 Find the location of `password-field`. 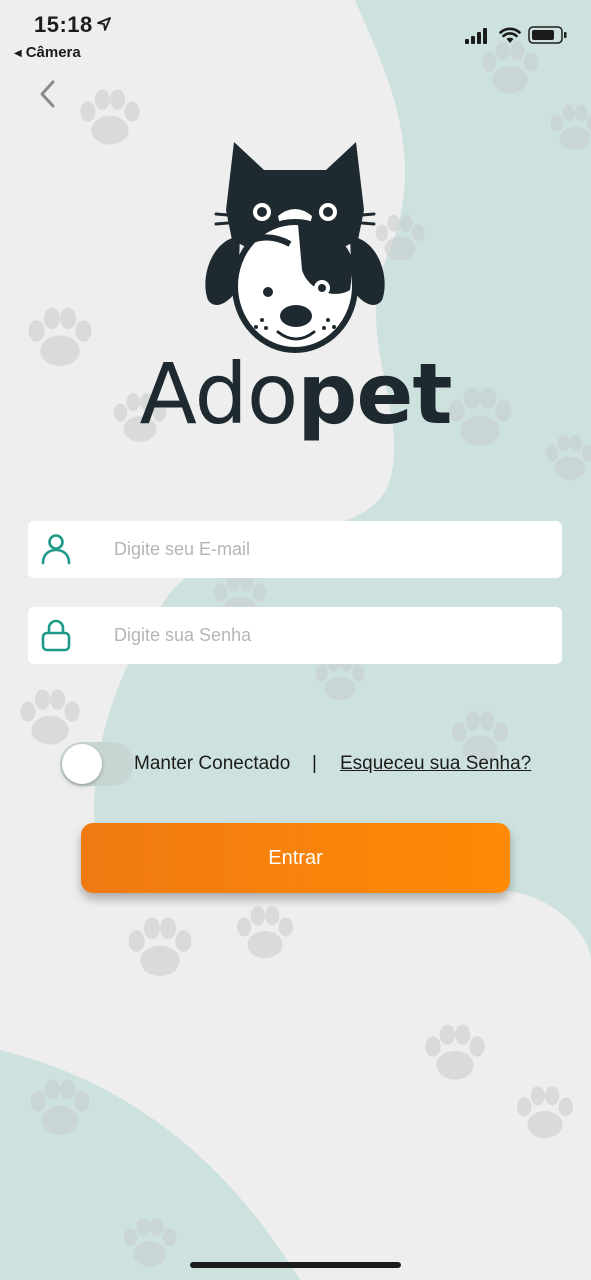

password-field is located at coordinates (295, 635).